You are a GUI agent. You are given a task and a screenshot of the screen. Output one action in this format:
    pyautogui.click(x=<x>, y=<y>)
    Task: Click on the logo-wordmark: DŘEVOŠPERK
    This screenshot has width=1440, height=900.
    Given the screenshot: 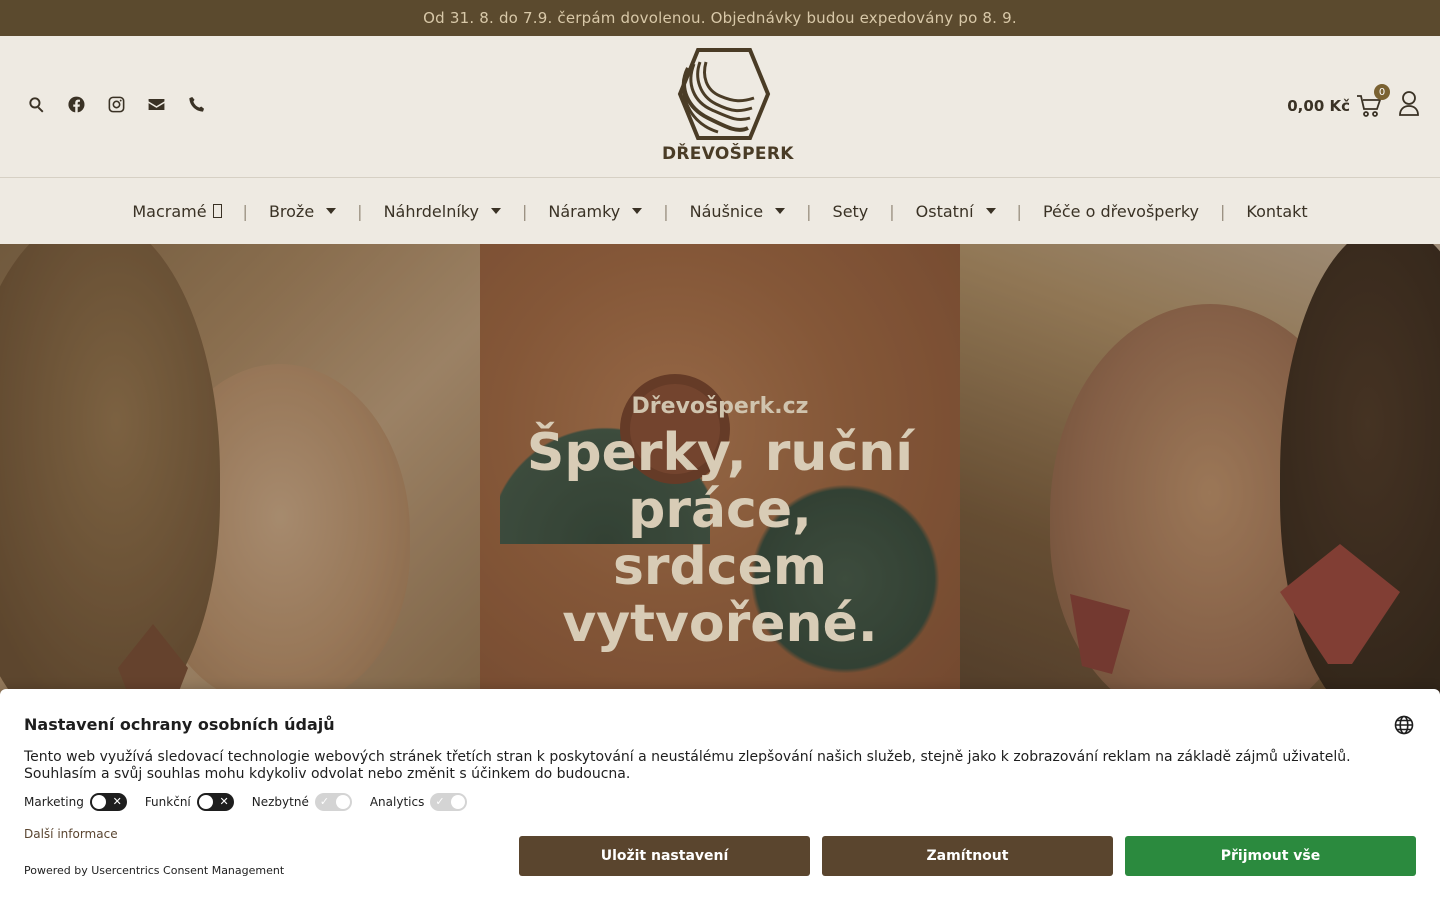 What is the action you would take?
    pyautogui.click(x=728, y=154)
    